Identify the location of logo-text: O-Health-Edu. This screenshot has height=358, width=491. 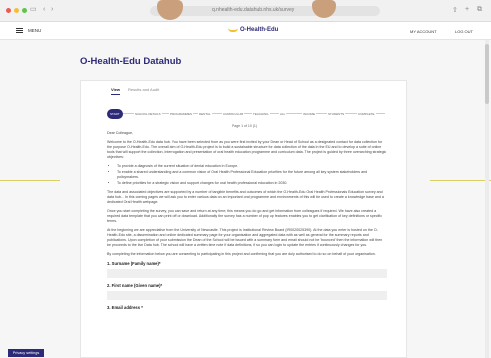
(259, 30).